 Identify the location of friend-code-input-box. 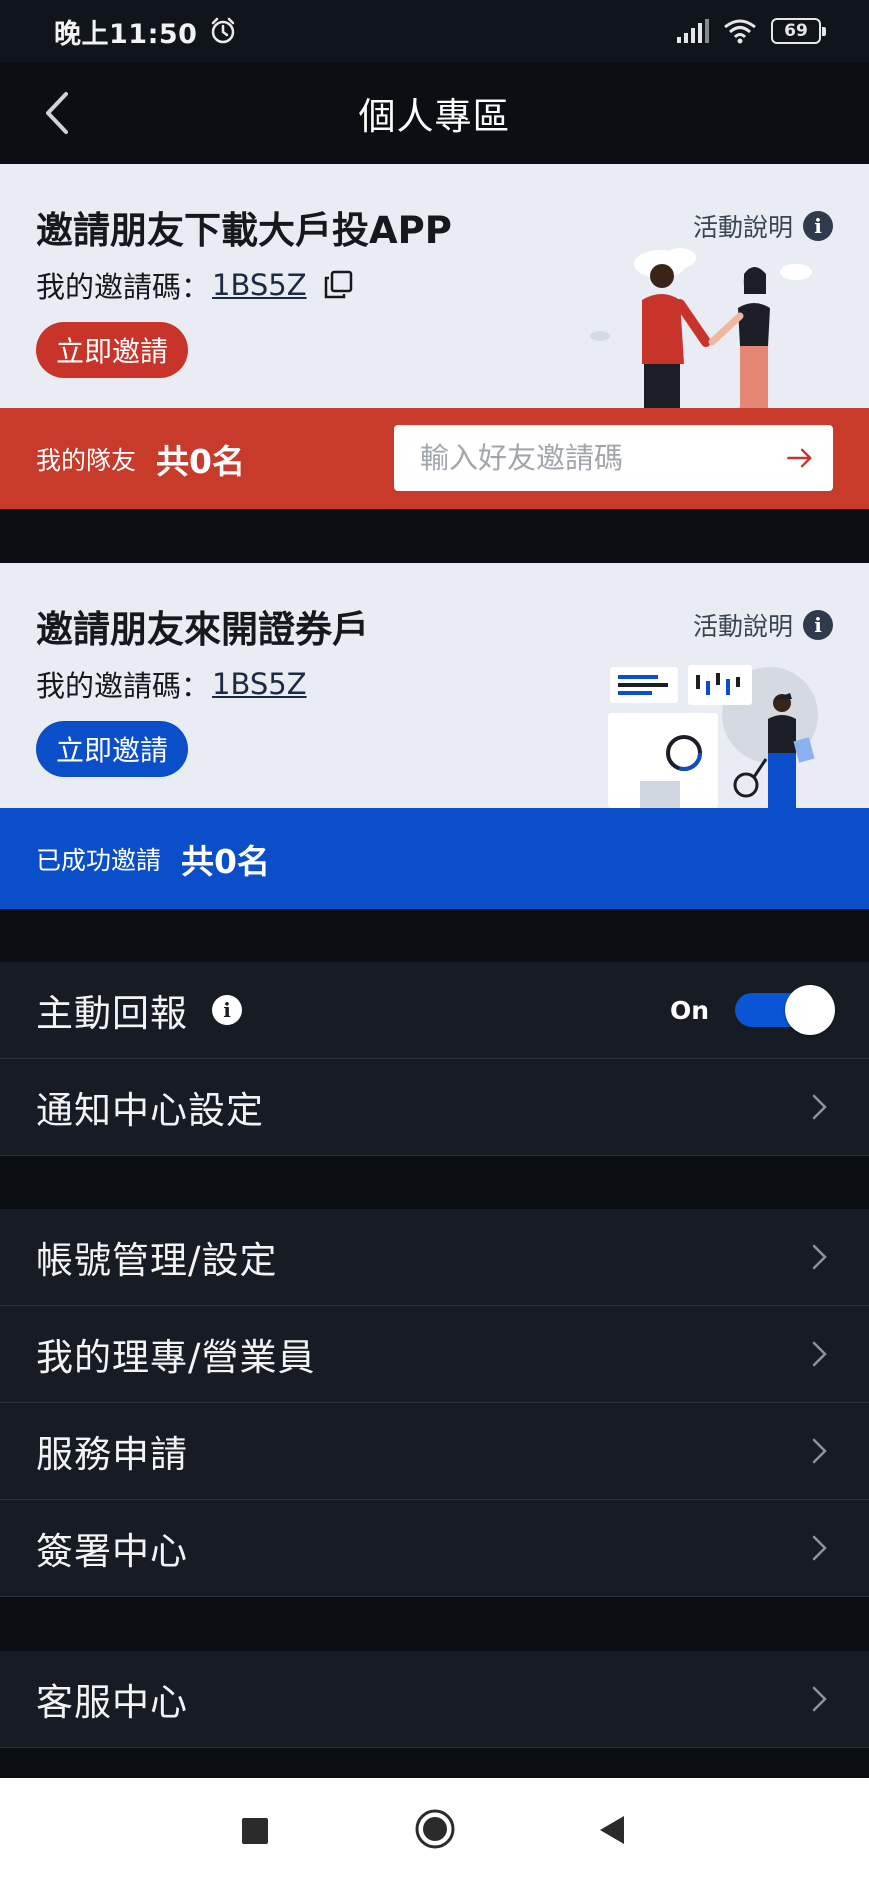
(613, 458).